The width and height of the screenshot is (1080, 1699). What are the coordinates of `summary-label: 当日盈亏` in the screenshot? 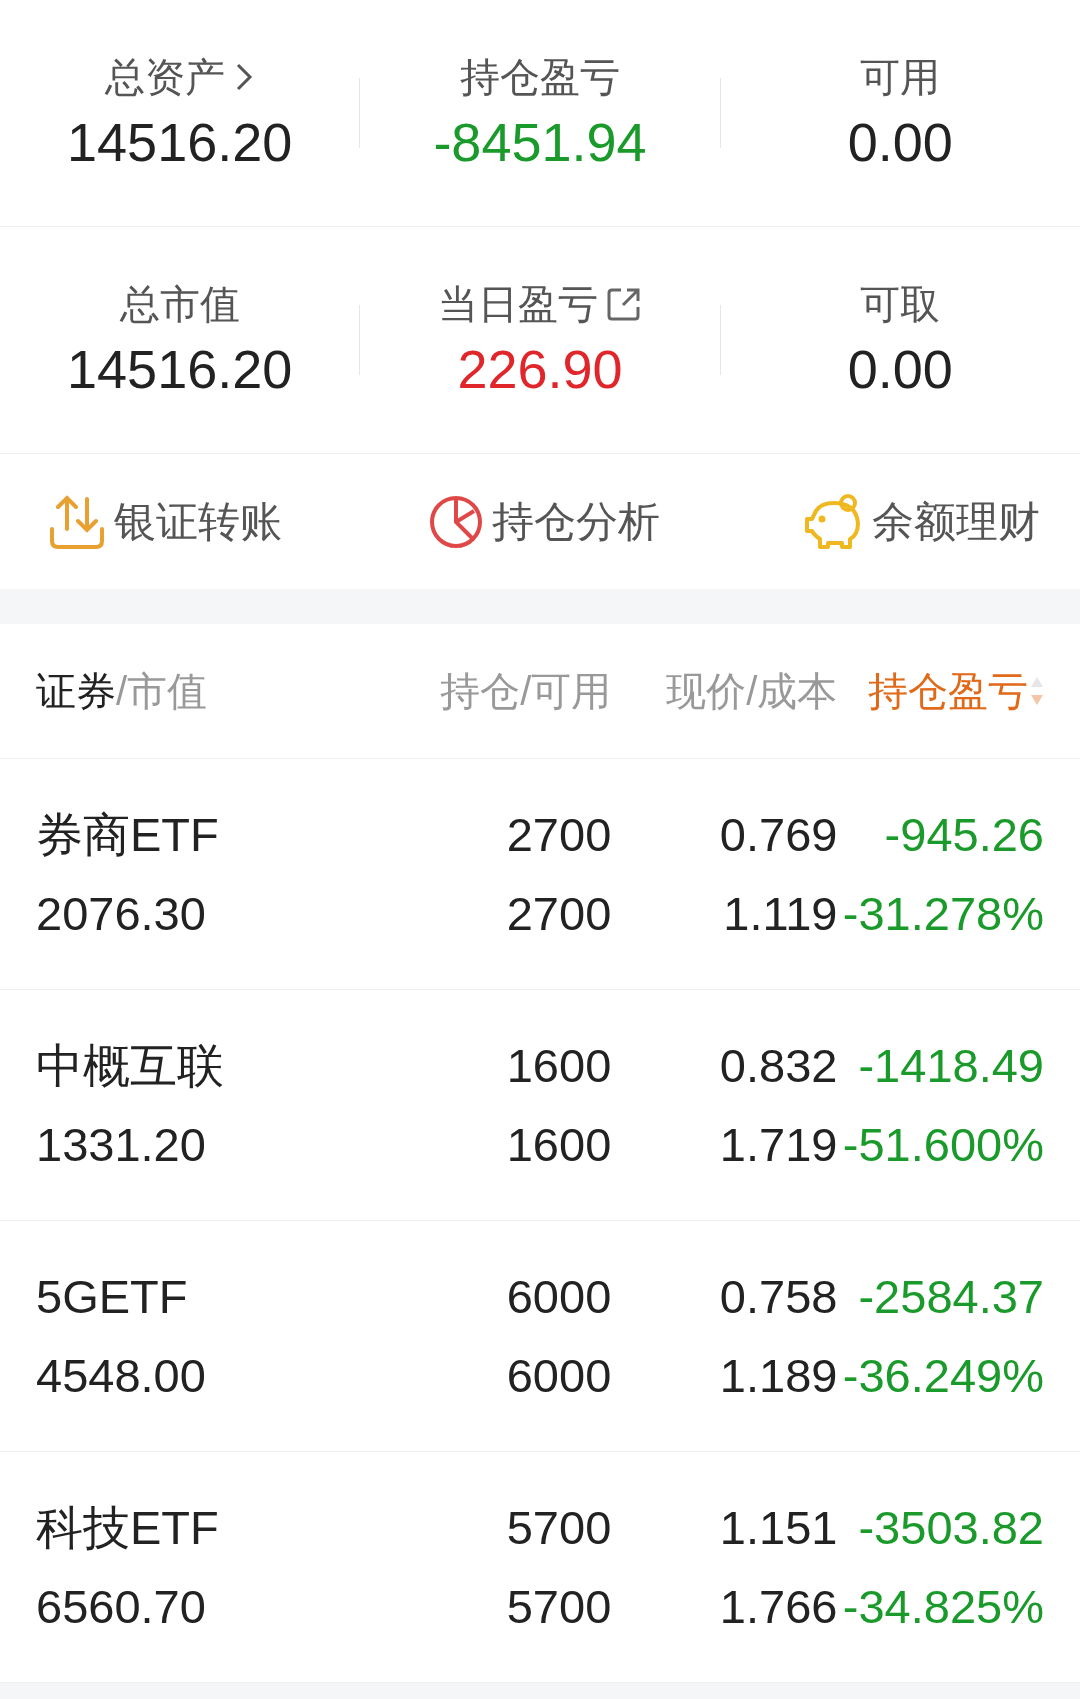 It's located at (518, 304).